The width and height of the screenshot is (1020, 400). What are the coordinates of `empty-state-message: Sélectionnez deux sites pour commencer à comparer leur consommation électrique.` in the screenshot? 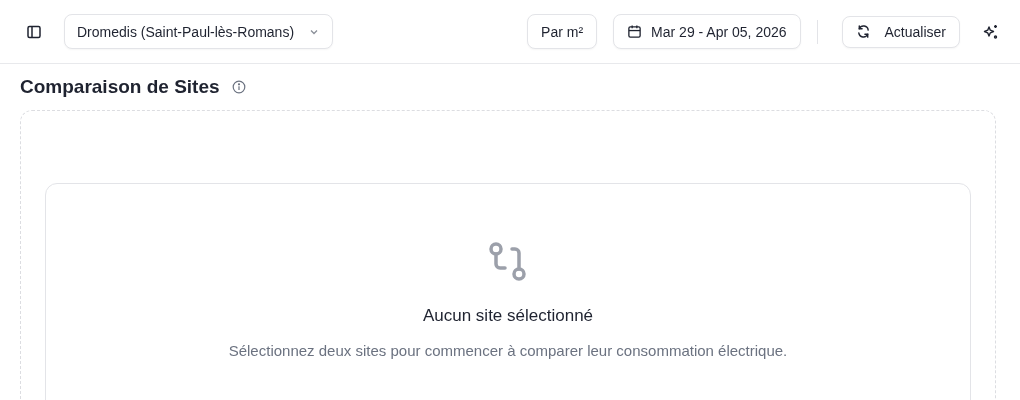 It's located at (508, 350).